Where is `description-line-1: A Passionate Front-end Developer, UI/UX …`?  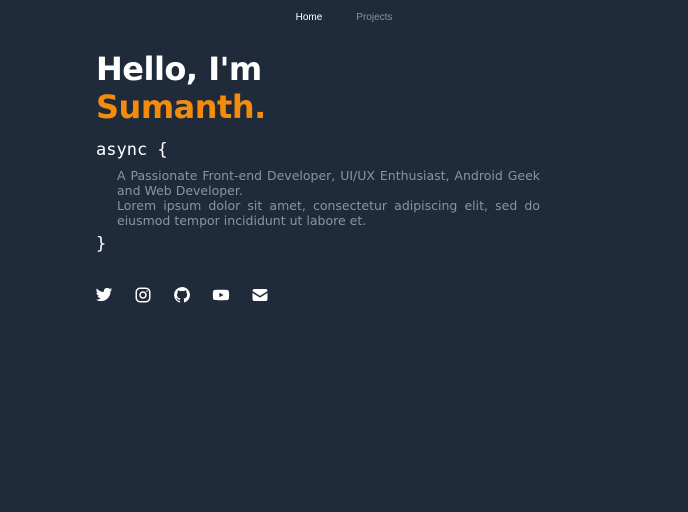 description-line-1: A Passionate Front-end Developer, UI/UX … is located at coordinates (328, 183).